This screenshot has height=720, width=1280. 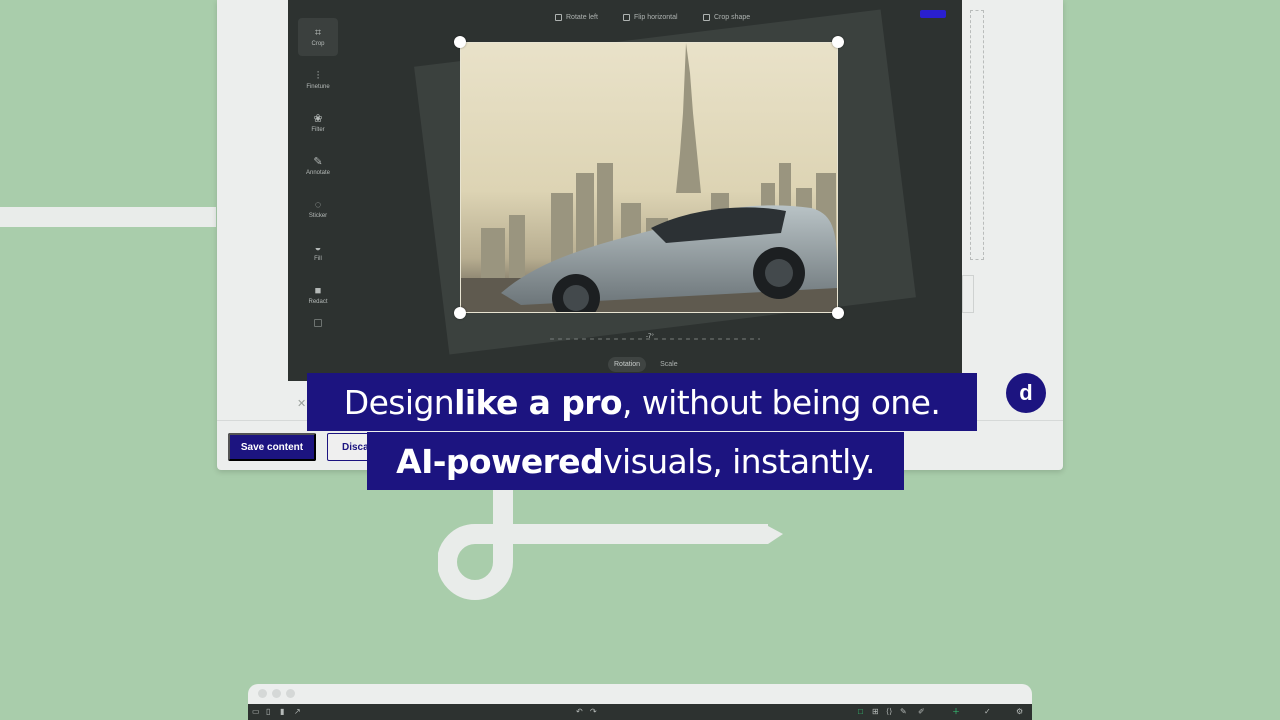 What do you see at coordinates (282, 712) in the screenshot?
I see `mobile-view-icon: ▮` at bounding box center [282, 712].